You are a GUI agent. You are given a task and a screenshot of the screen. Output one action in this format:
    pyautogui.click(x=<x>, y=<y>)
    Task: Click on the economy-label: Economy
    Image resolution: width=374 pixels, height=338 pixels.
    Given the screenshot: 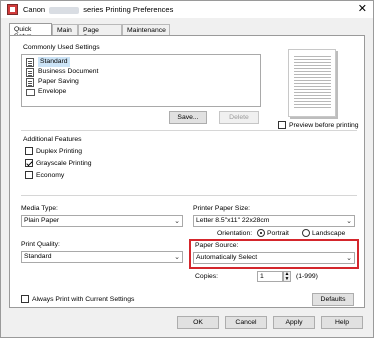 What is the action you would take?
    pyautogui.click(x=50, y=175)
    